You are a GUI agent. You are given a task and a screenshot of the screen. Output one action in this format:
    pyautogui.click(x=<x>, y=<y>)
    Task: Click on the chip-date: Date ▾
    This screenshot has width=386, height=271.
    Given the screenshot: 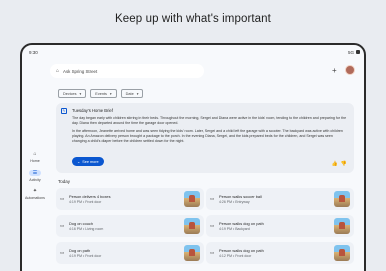 What is the action you would take?
    pyautogui.click(x=132, y=93)
    